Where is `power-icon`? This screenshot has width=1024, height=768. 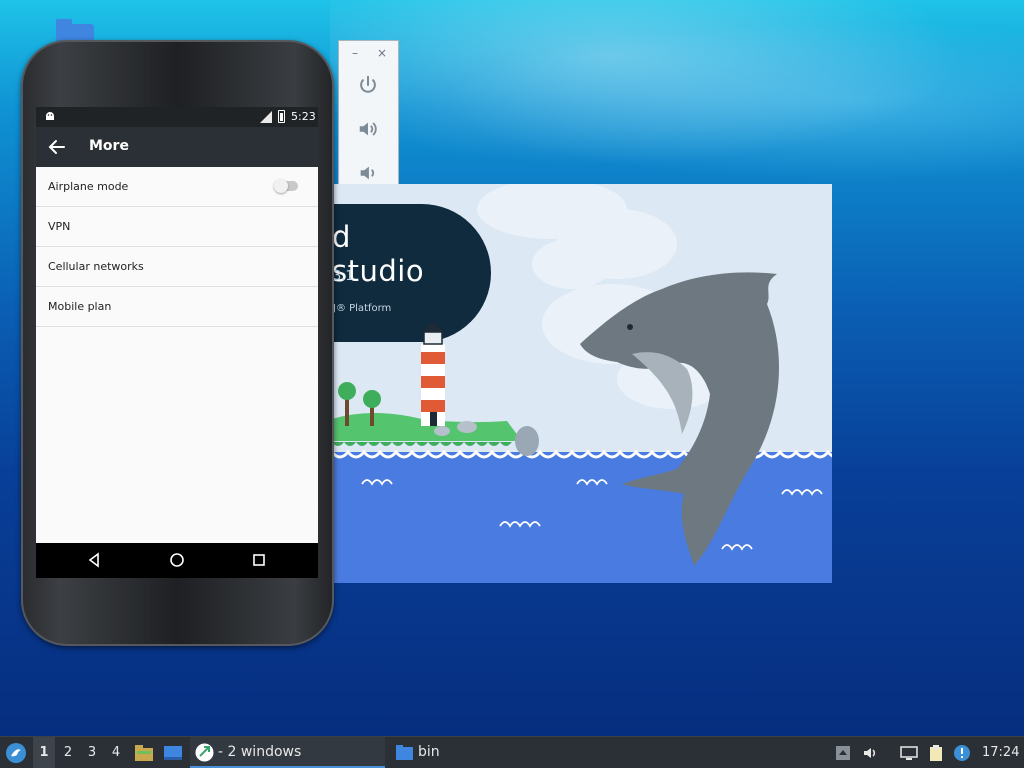
power-icon is located at coordinates (368, 85).